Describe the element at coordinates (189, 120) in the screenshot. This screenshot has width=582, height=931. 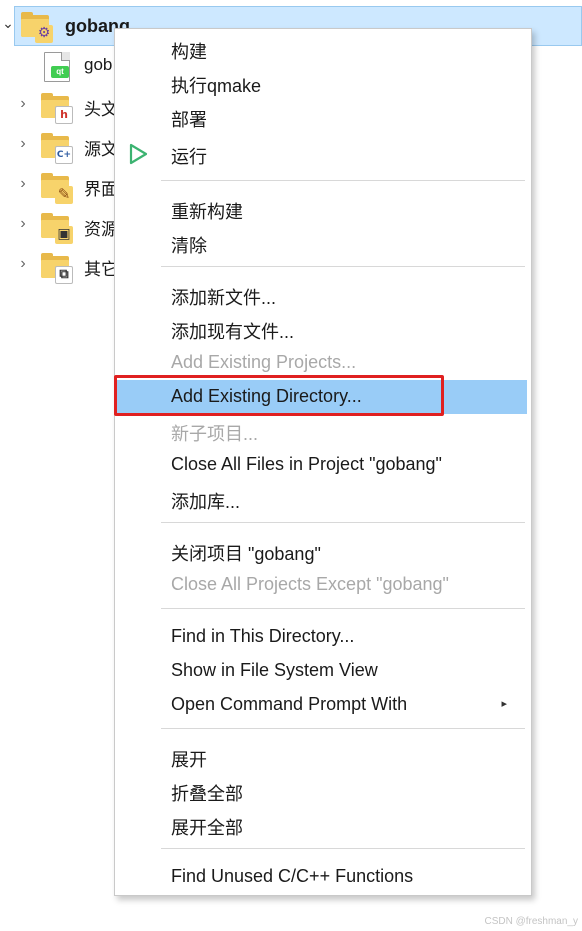
I see `menu-item-label: 部署` at that location.